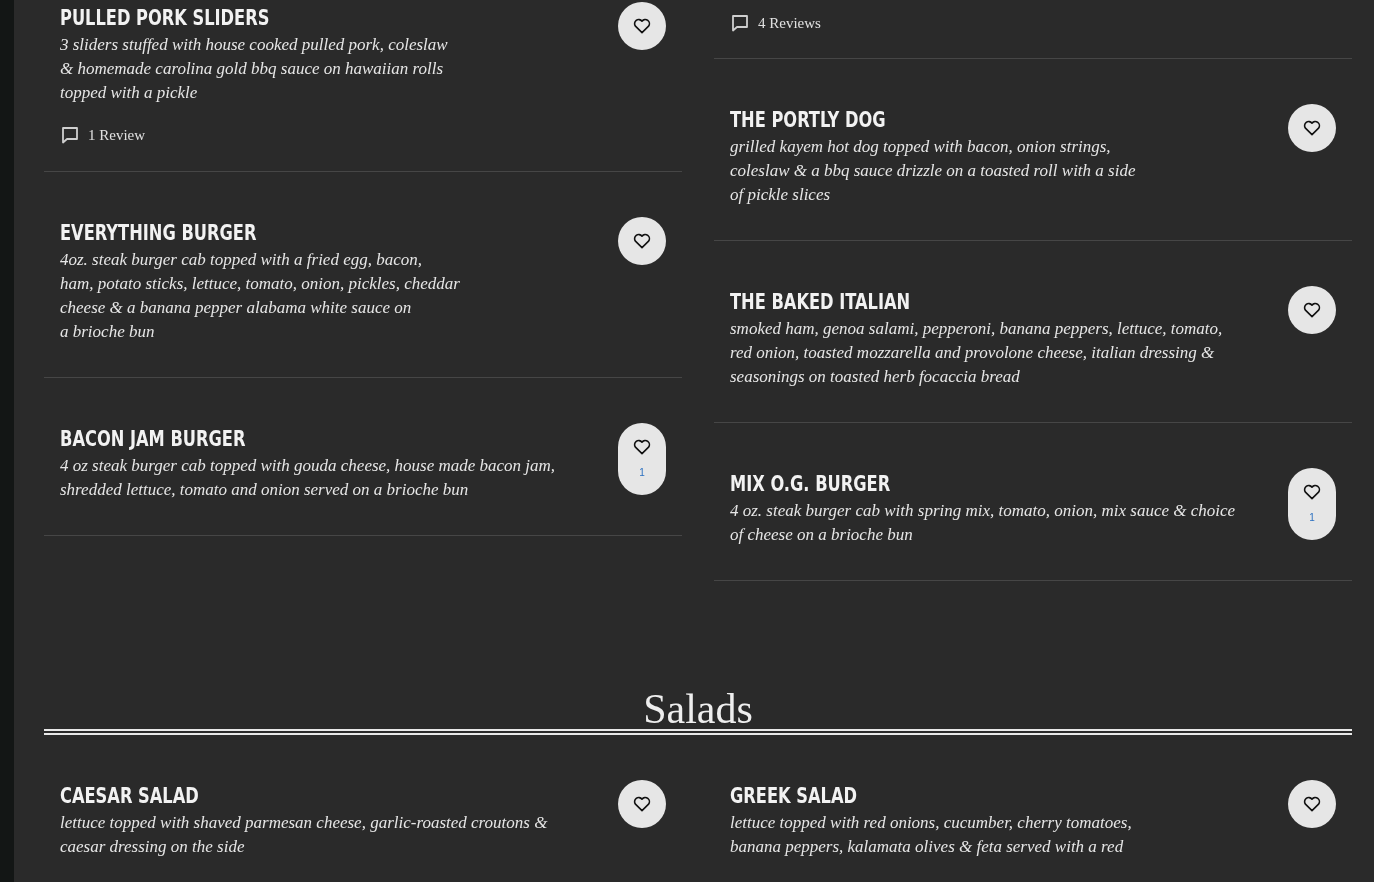  What do you see at coordinates (165, 18) in the screenshot?
I see `menu-item-name: PULLED PORK SLIDERS` at bounding box center [165, 18].